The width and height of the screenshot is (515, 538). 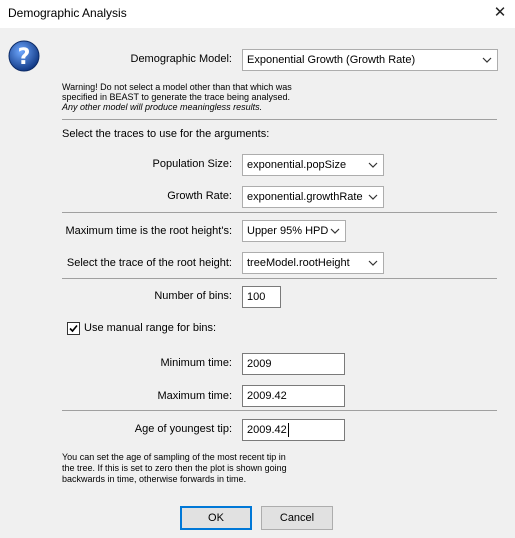 I want to click on youngest-tip-value: 2009.42, so click(x=267, y=430).